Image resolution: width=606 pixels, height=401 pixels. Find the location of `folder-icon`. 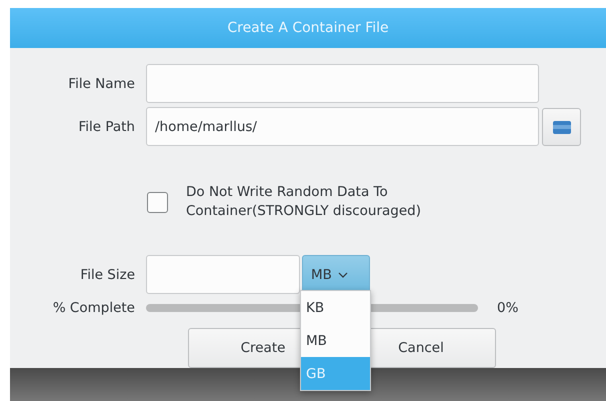

folder-icon is located at coordinates (562, 126).